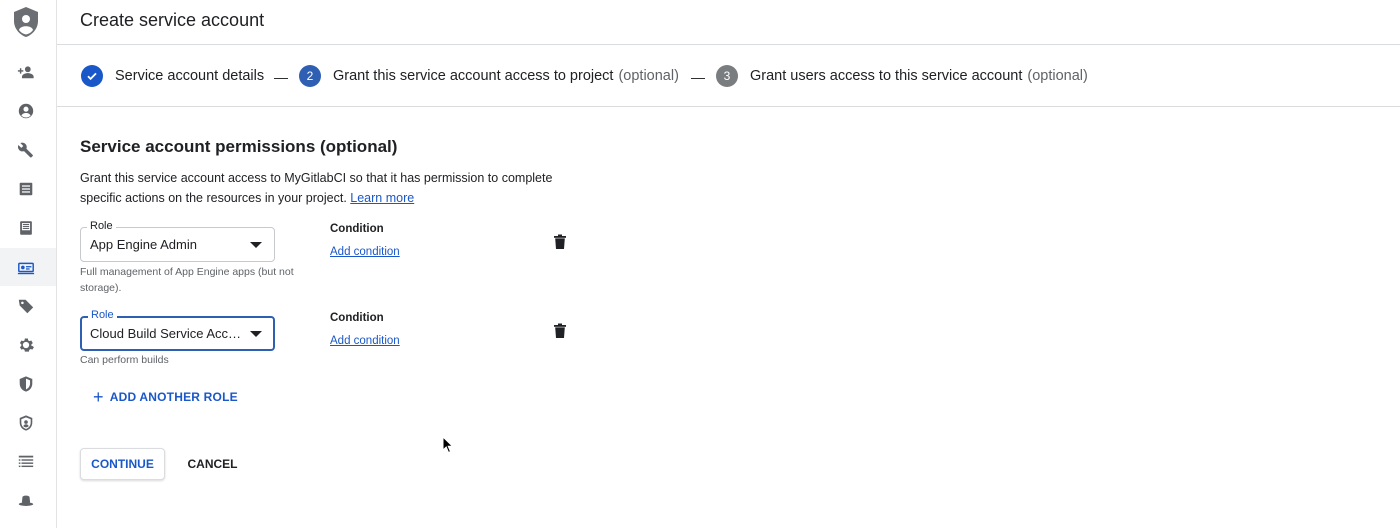 The width and height of the screenshot is (1400, 528). What do you see at coordinates (98, 397) in the screenshot?
I see `plus-icon: +` at bounding box center [98, 397].